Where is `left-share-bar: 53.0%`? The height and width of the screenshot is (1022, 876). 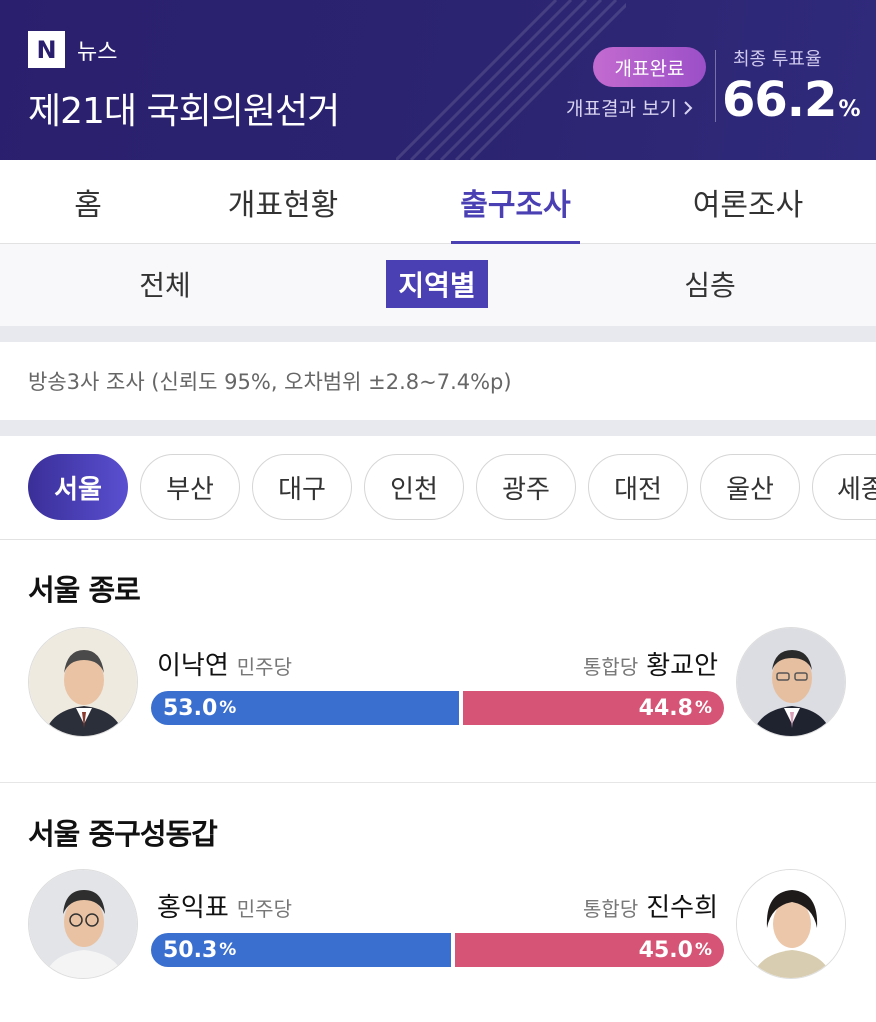
left-share-bar: 53.0% is located at coordinates (305, 708).